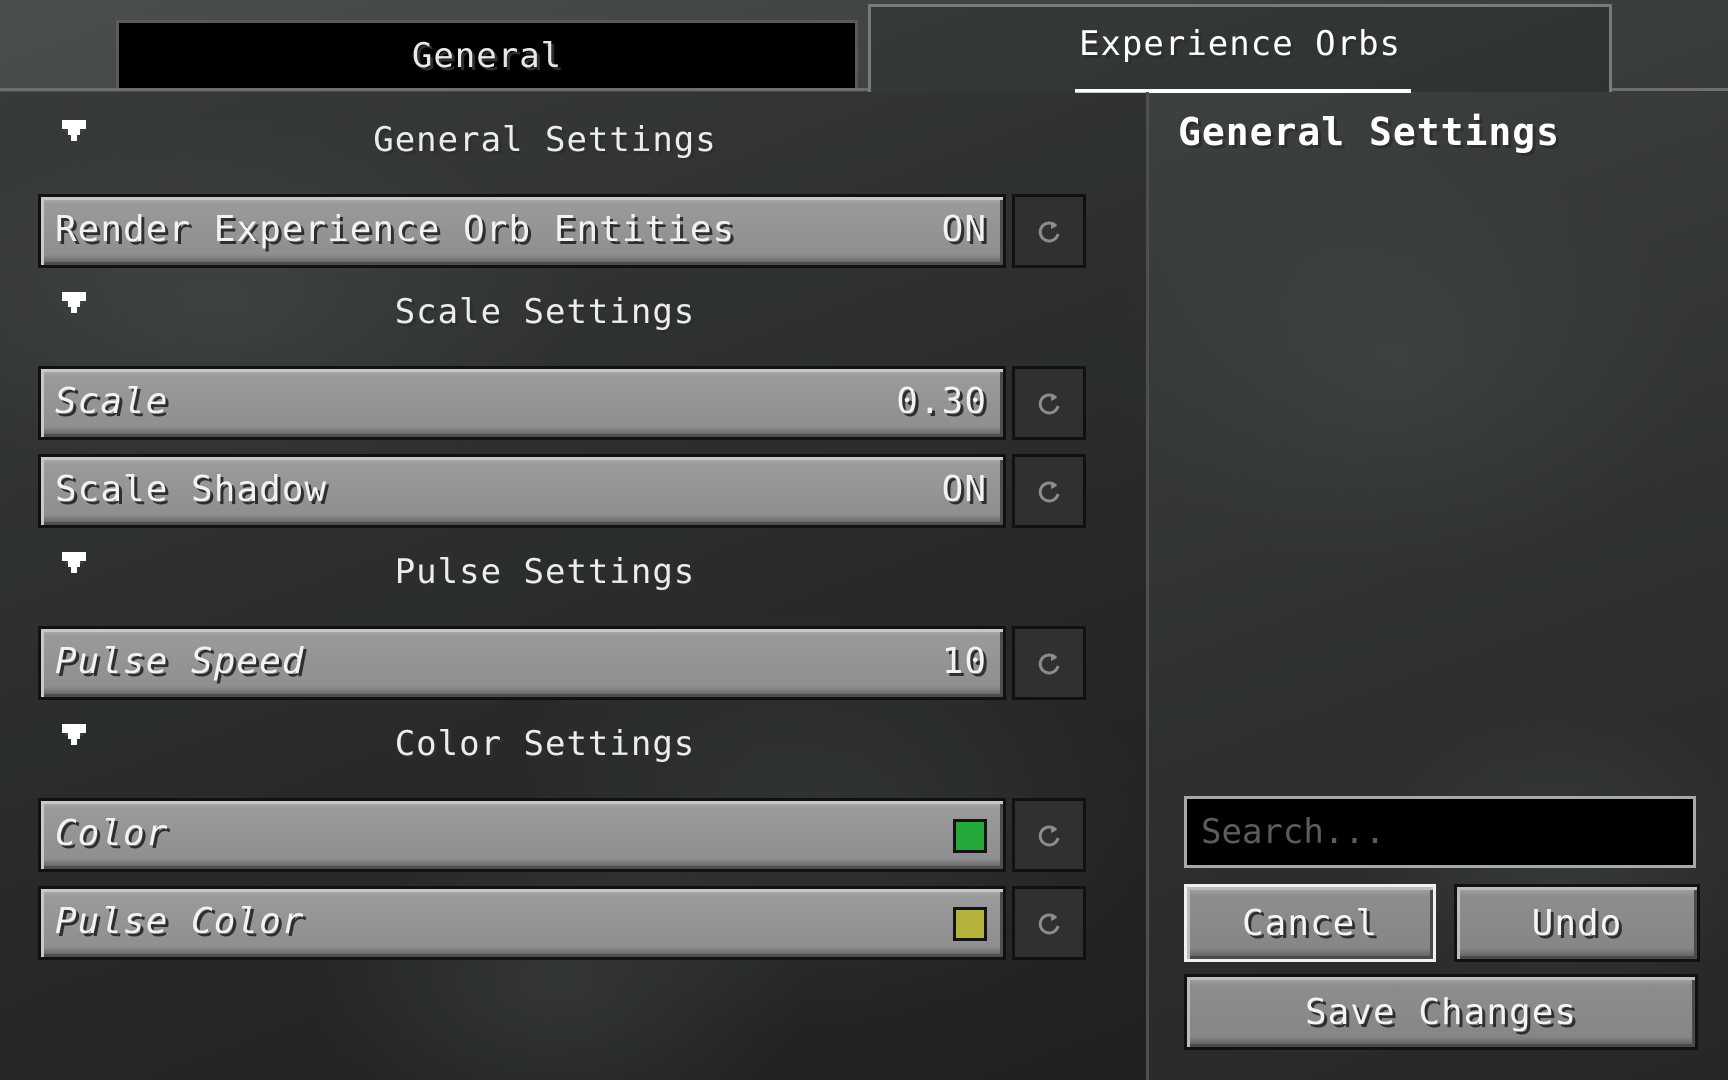  I want to click on entry-label: Render Experience Orb Entities, so click(395, 229).